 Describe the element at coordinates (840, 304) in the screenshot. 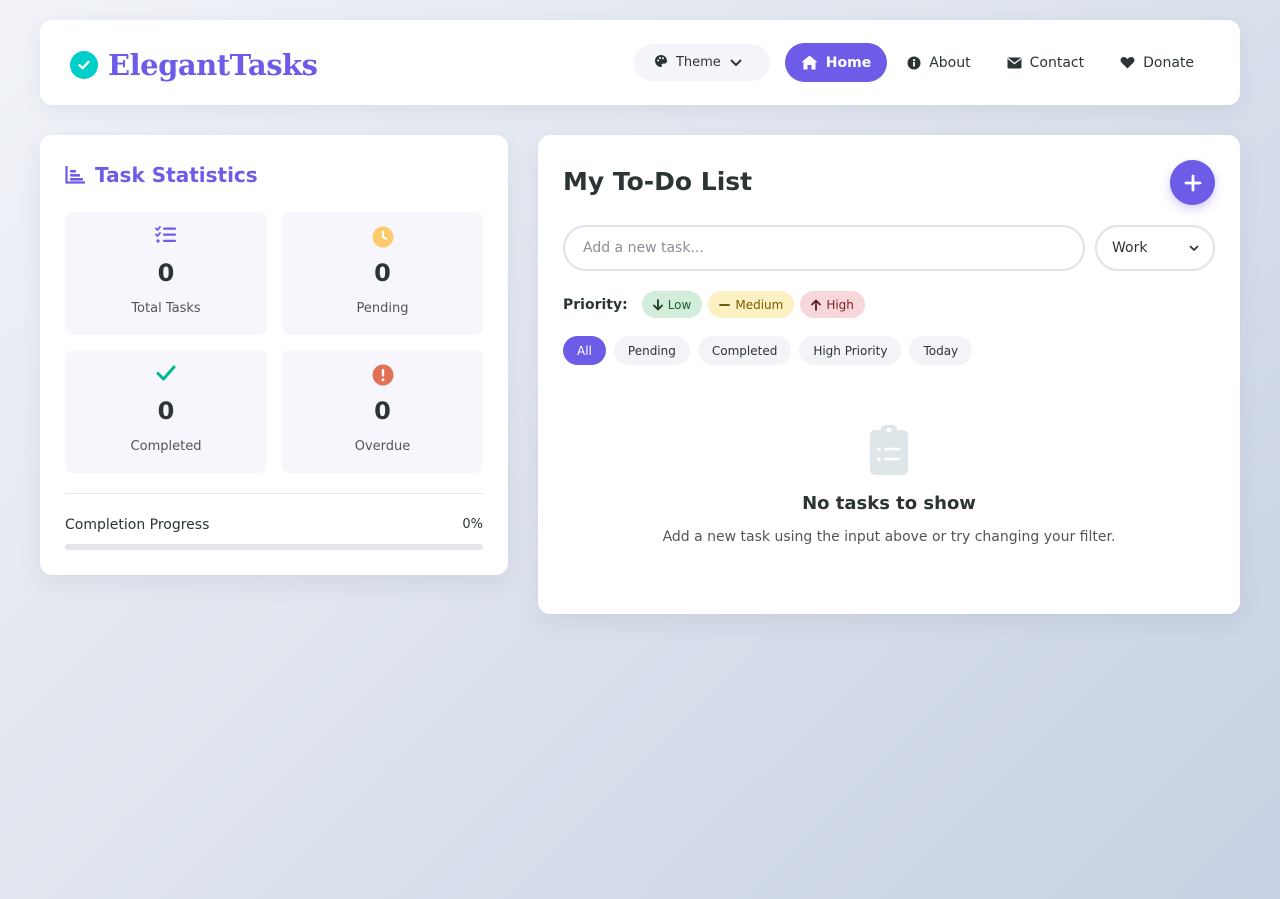

I see `priority-high-label: High` at that location.